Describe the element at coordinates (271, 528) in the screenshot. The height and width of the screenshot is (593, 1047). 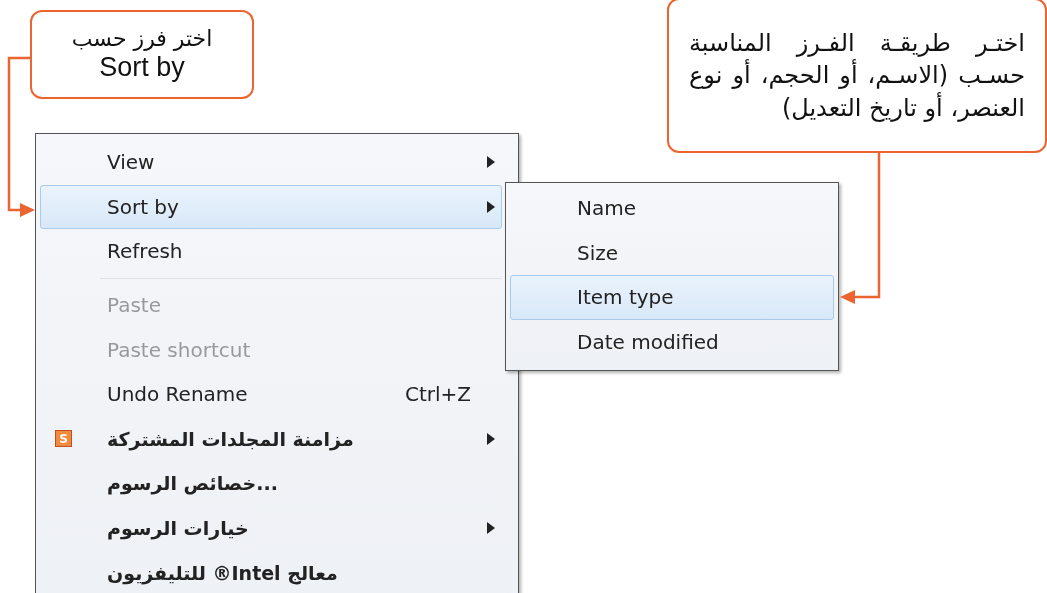
I see `menu-item: خيارات الرسوم` at that location.